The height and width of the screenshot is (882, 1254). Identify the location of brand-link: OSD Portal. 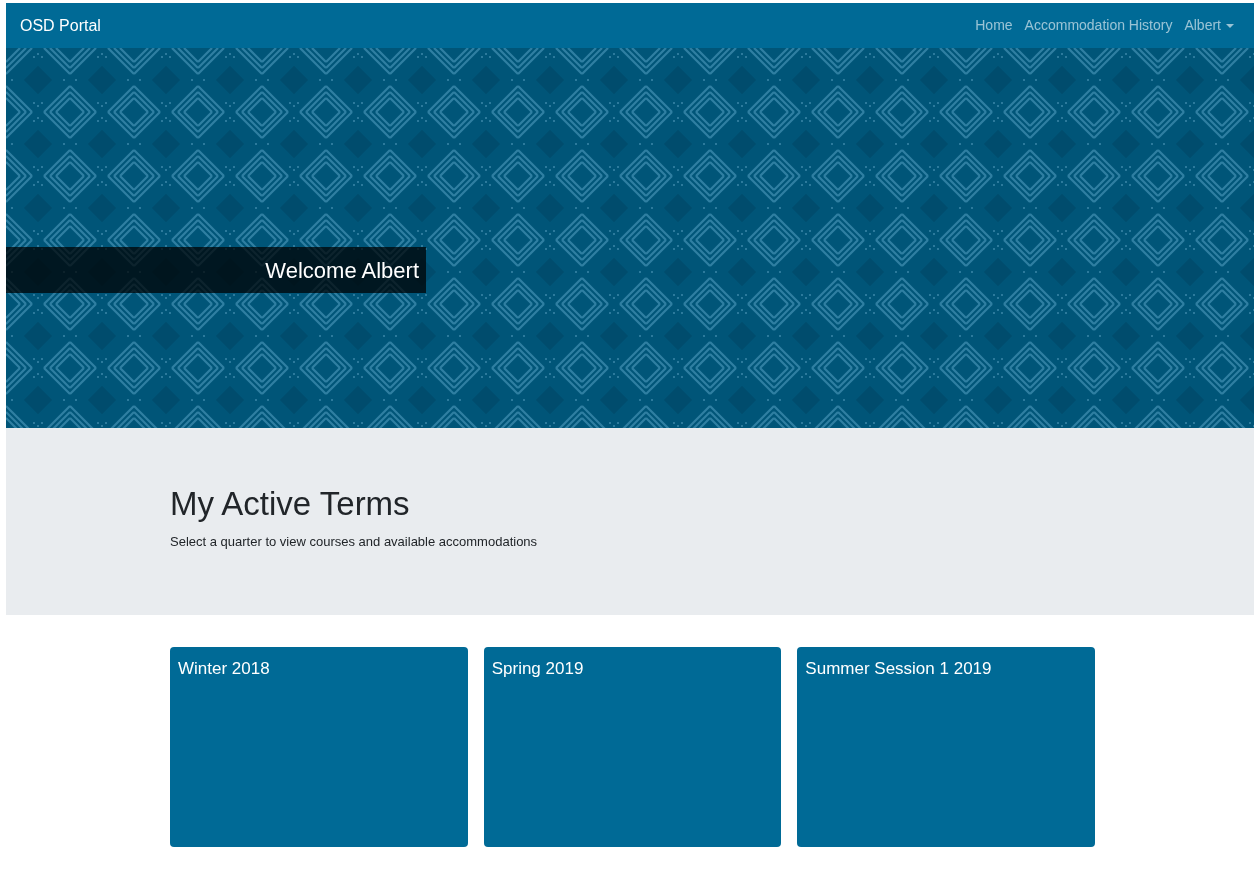
(60, 25).